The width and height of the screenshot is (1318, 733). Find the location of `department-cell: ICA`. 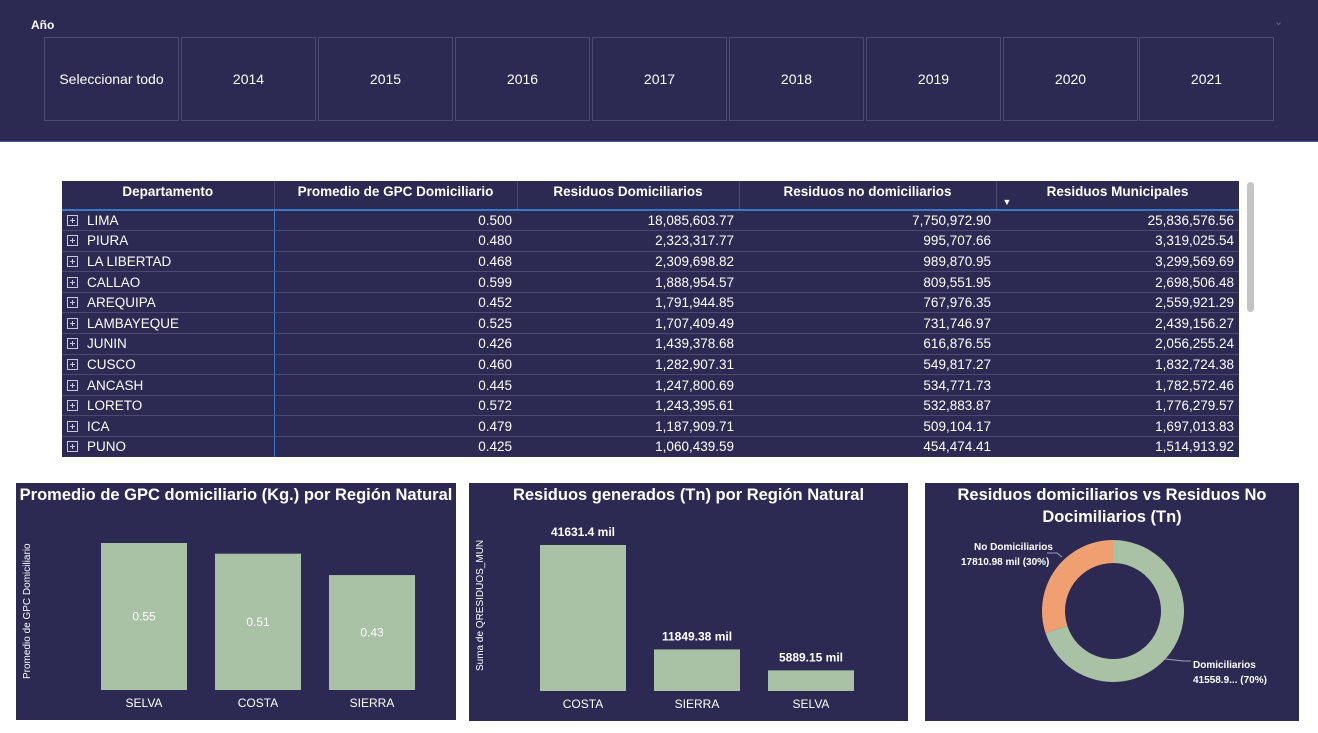

department-cell: ICA is located at coordinates (168, 426).